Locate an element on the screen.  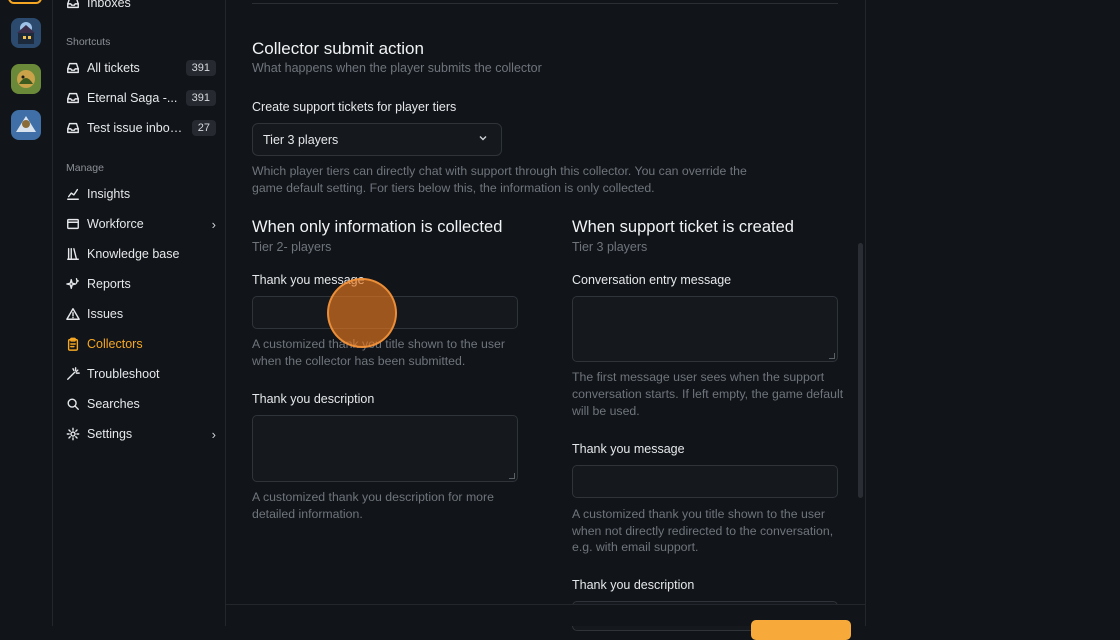
game-icon-griffin is located at coordinates (26, 125).